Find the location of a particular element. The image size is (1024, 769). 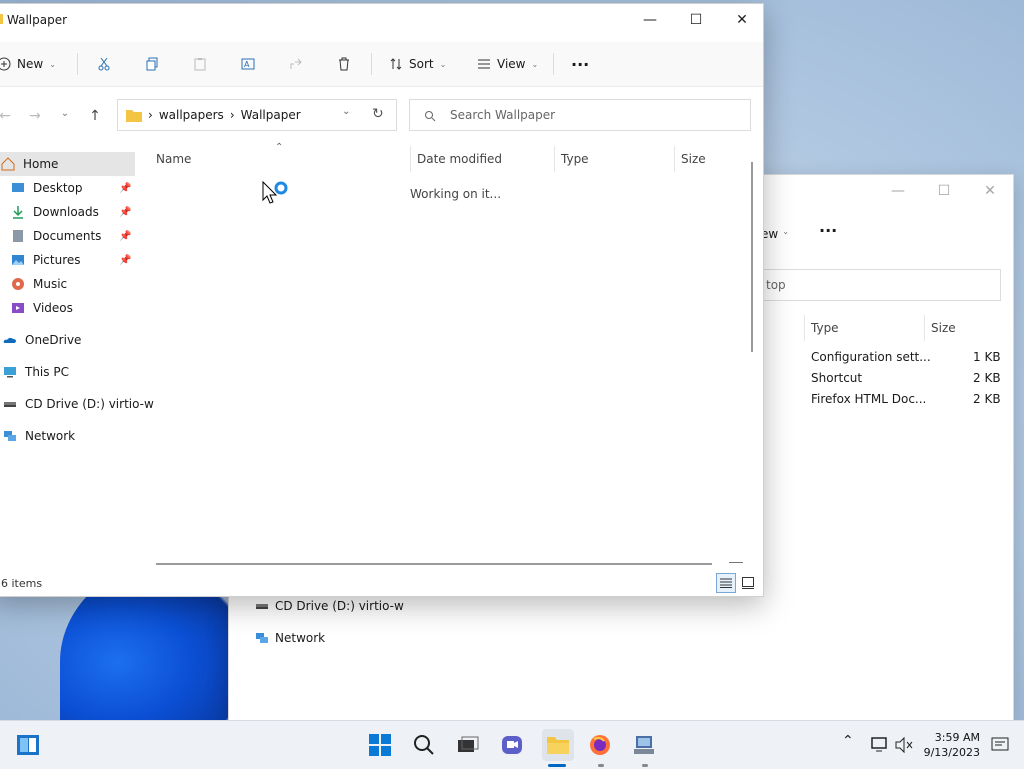

new-button: New ⌄ is located at coordinates (28, 64).